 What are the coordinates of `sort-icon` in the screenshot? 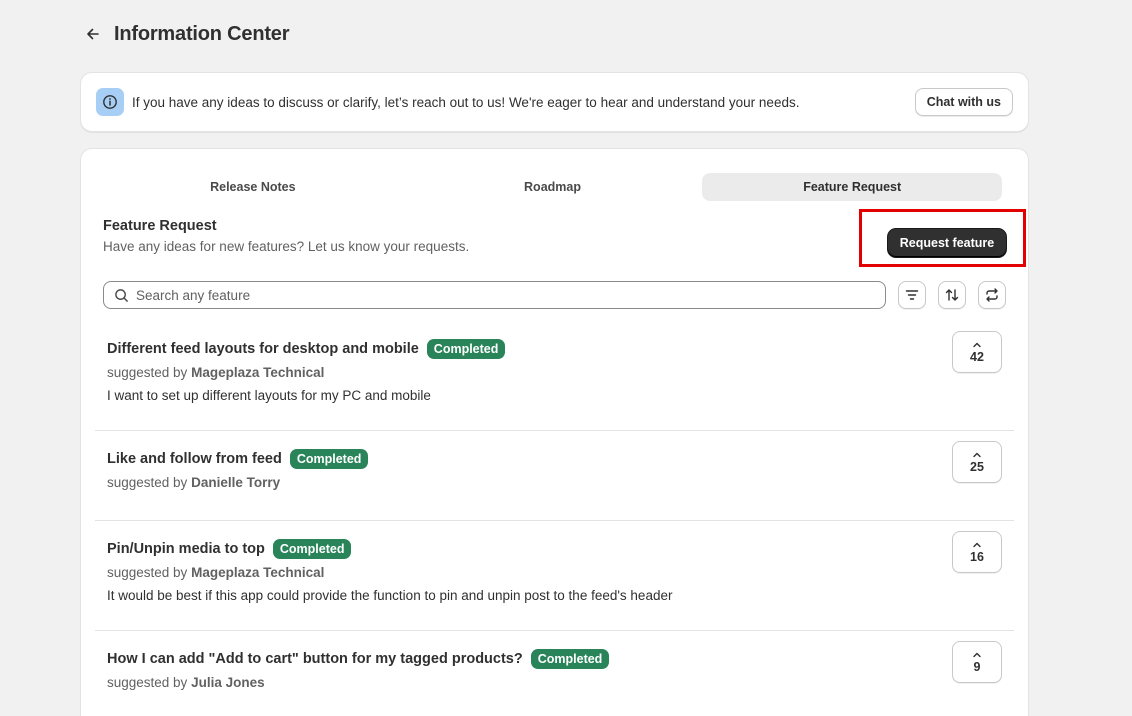 It's located at (952, 295).